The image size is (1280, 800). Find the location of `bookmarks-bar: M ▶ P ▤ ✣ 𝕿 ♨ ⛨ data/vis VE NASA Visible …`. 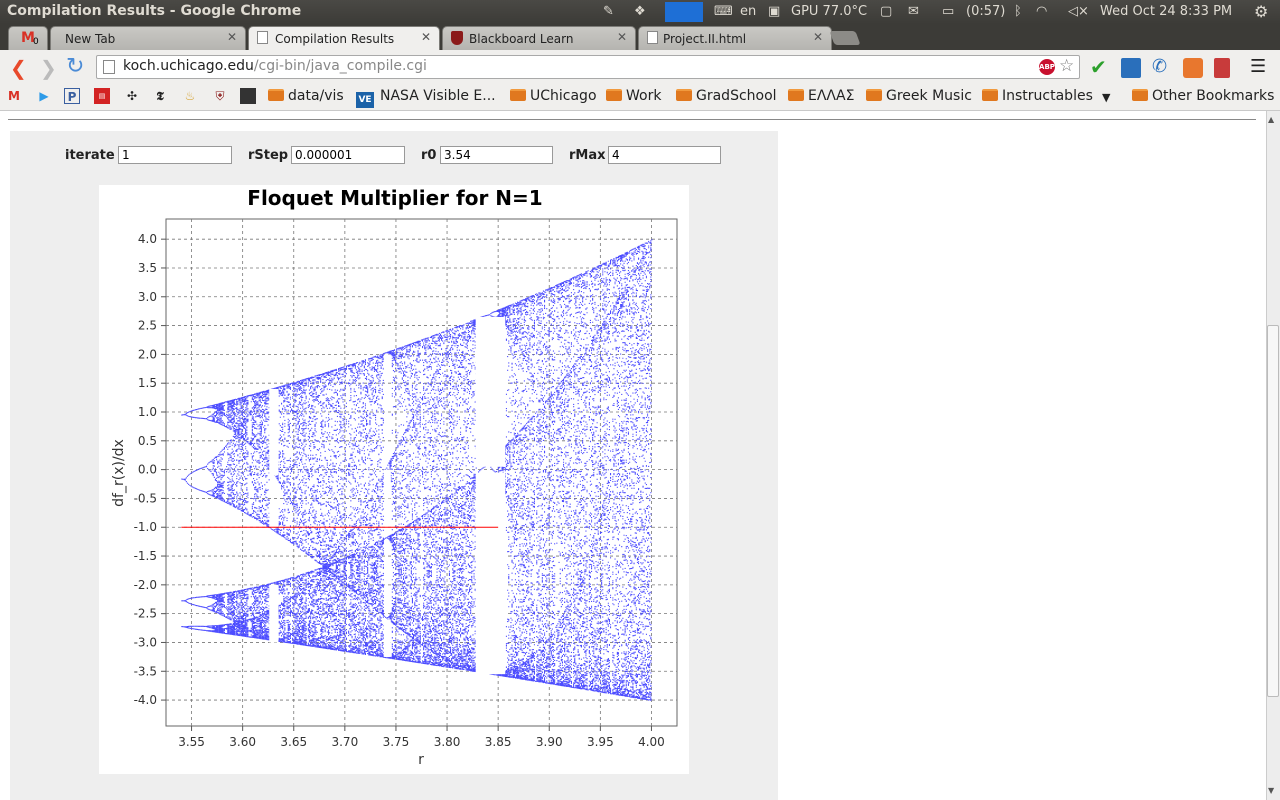

bookmarks-bar: M ▶ P ▤ ✣ 𝕿 ♨ ⛨ data/vis VE NASA Visible … is located at coordinates (640, 97).